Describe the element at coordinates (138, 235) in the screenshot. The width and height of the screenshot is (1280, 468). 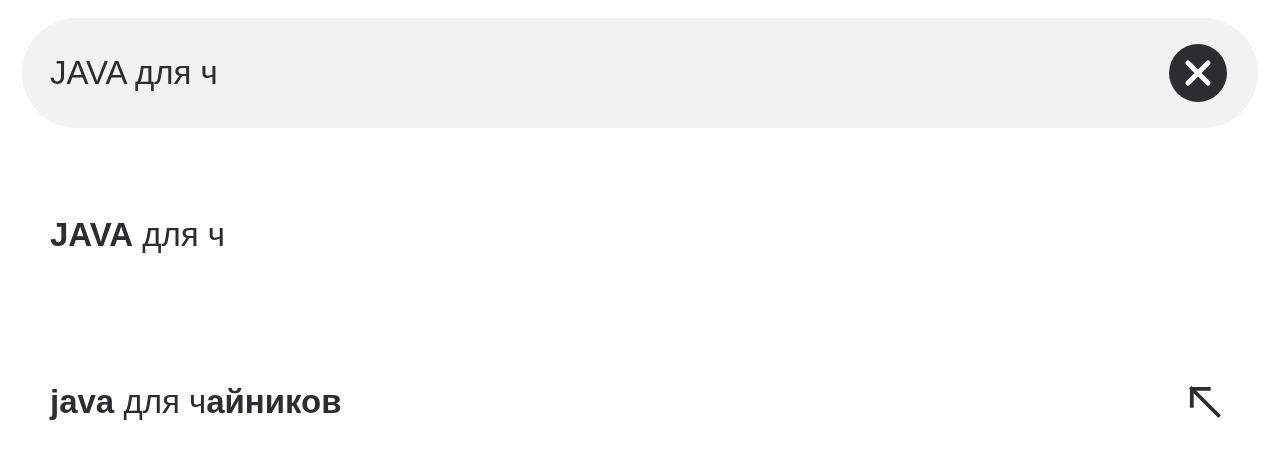
I see `suggestion-text: JAVA для ч` at that location.